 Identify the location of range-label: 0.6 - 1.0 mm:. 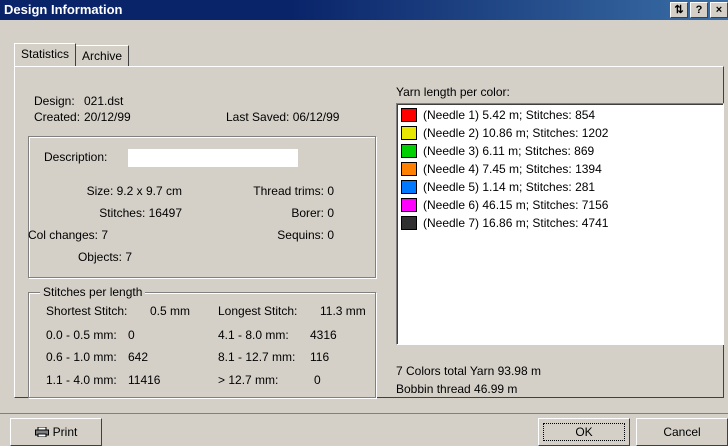
(81, 357).